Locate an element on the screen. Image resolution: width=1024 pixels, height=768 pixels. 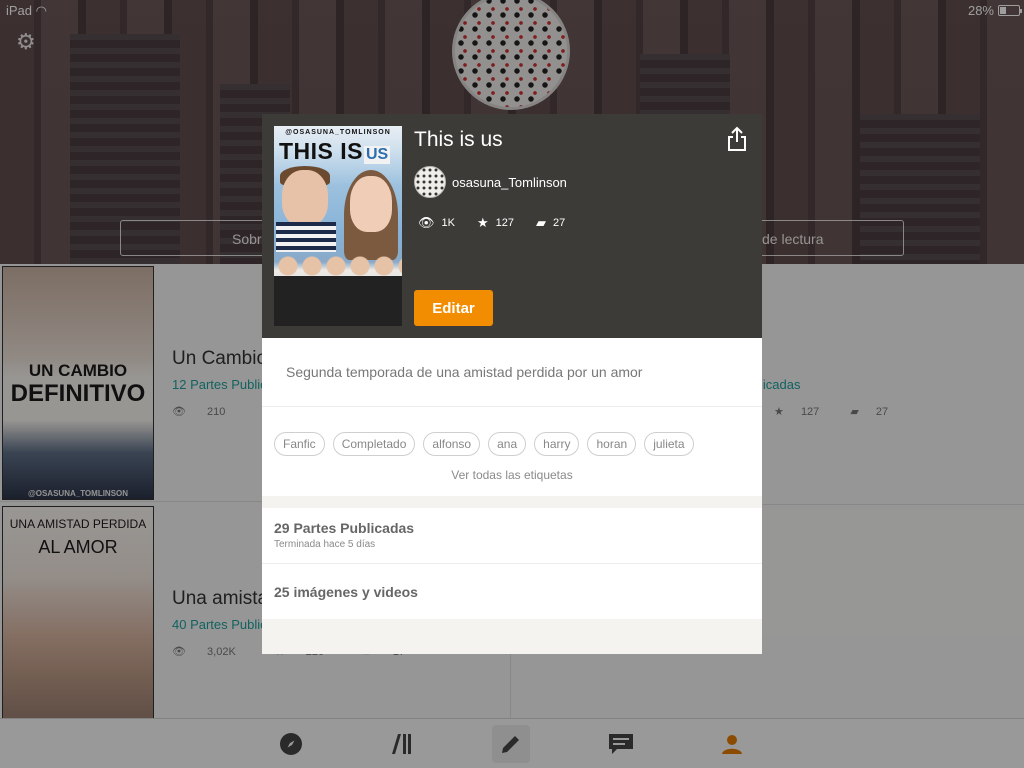
tag: alfonso is located at coordinates (452, 444).